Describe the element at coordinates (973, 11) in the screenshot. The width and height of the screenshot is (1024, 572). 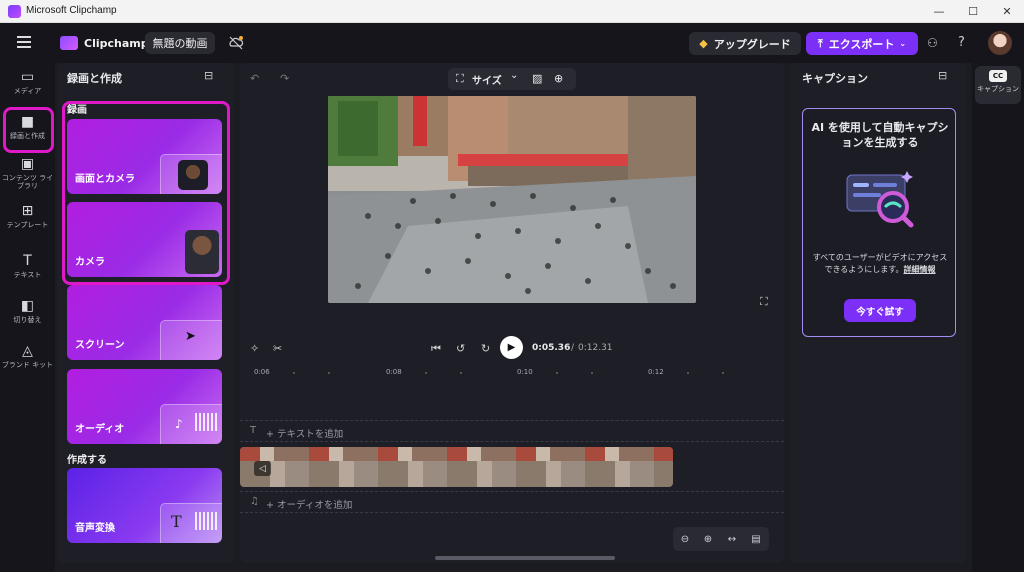
I see `maximize-button: ☐` at that location.